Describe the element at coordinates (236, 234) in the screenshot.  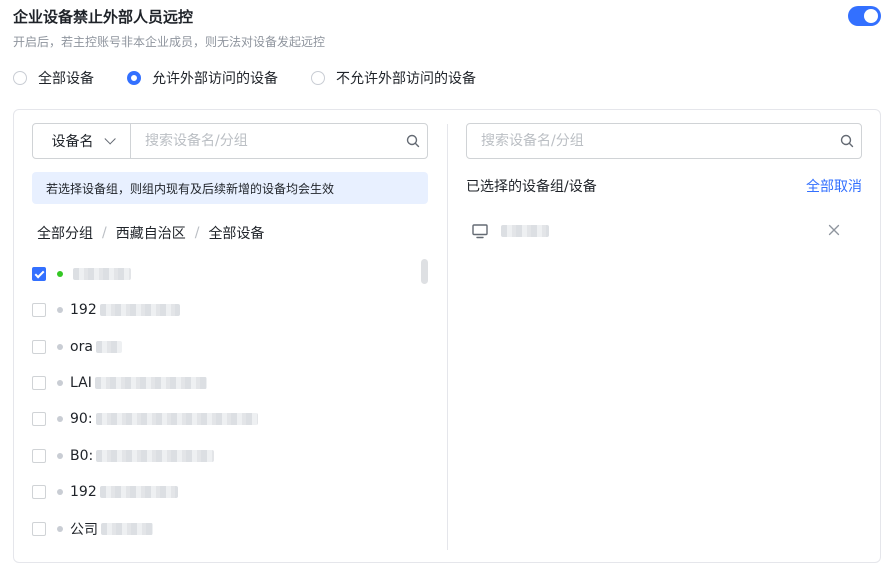
I see `breadcrumb-item: 全部设备` at that location.